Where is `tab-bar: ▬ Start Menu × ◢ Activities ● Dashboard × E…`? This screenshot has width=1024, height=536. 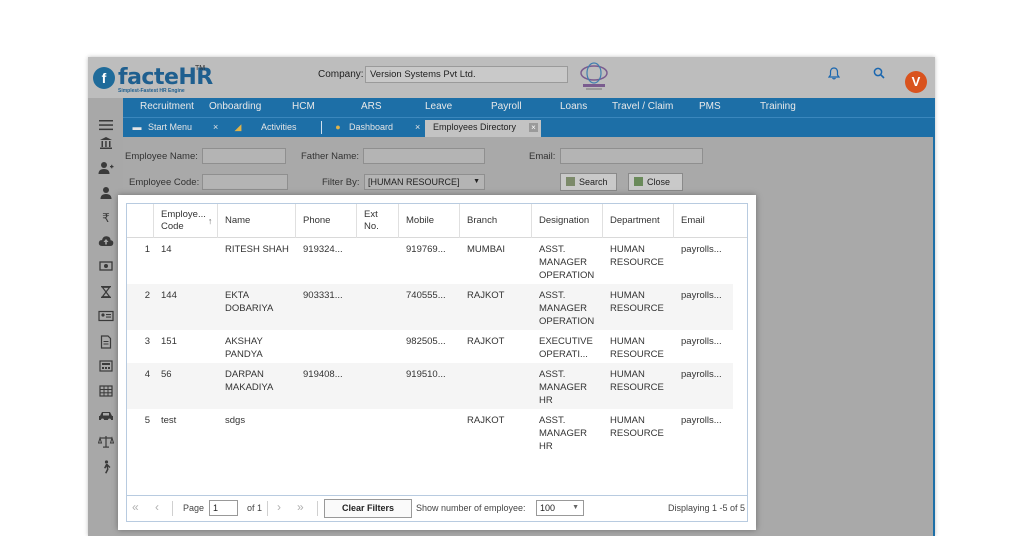 tab-bar: ▬ Start Menu × ◢ Activities ● Dashboard × E… is located at coordinates (529, 127).